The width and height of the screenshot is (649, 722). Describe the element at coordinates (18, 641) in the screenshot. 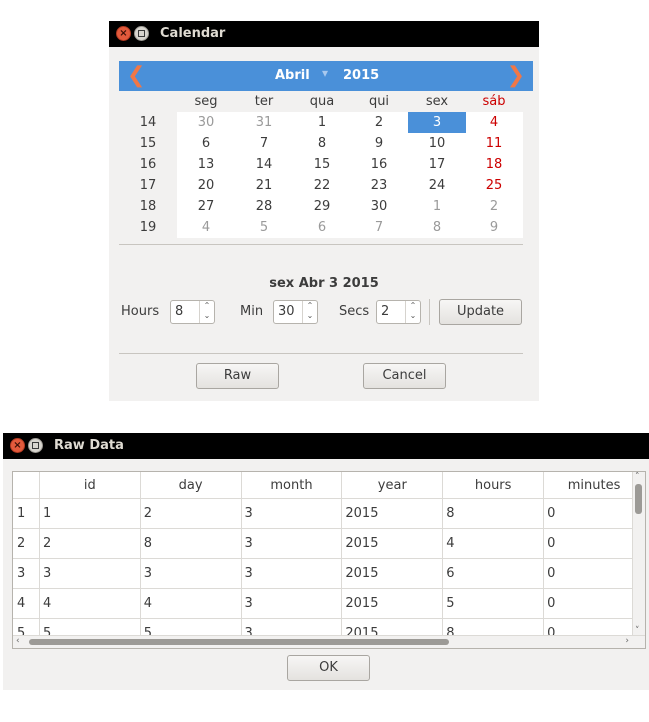

I see `scroll-left-icon: ‹` at that location.